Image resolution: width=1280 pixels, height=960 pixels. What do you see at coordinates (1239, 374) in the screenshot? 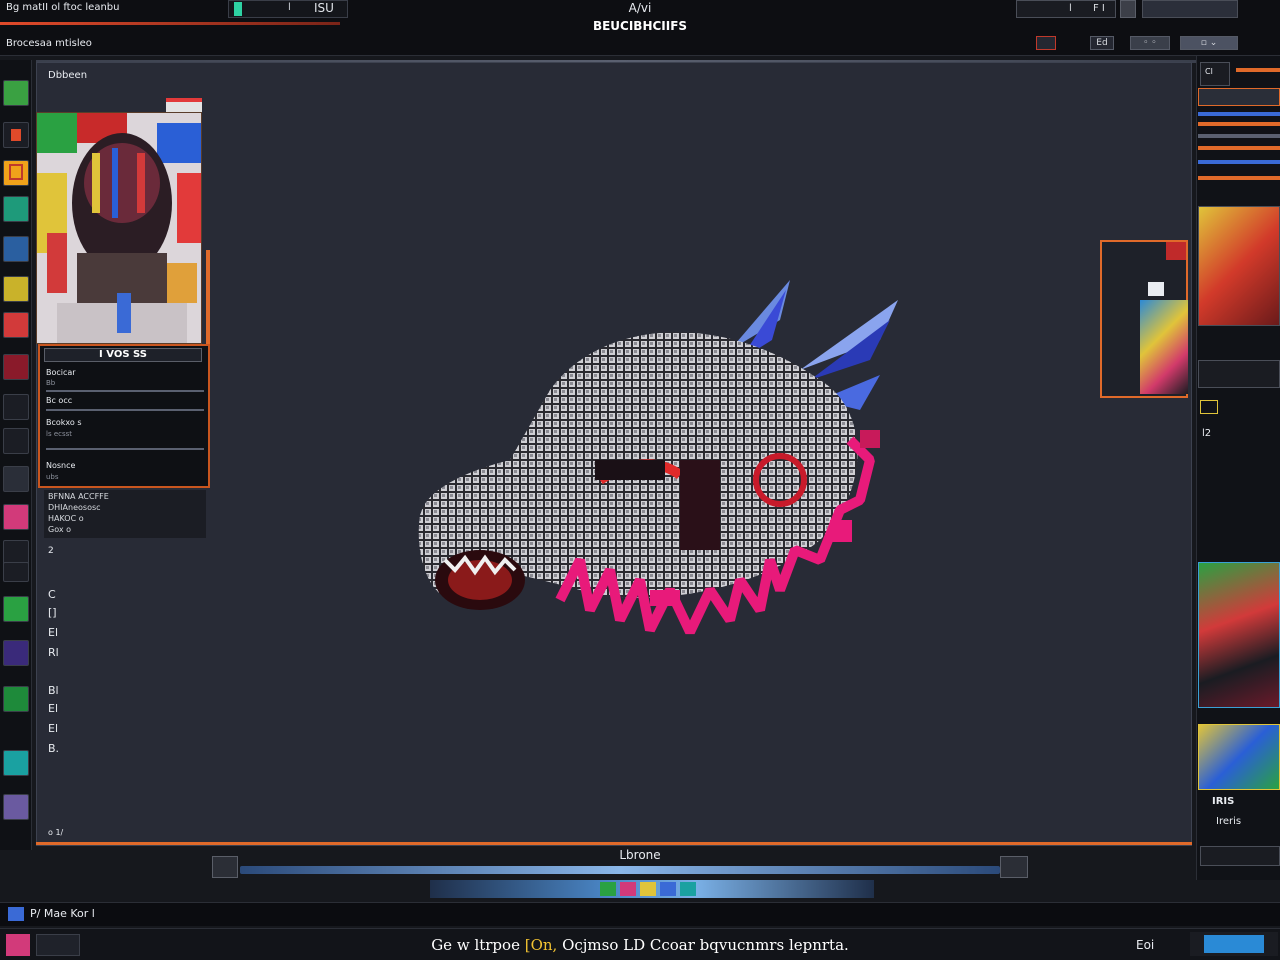
I see `asset-button` at bounding box center [1239, 374].